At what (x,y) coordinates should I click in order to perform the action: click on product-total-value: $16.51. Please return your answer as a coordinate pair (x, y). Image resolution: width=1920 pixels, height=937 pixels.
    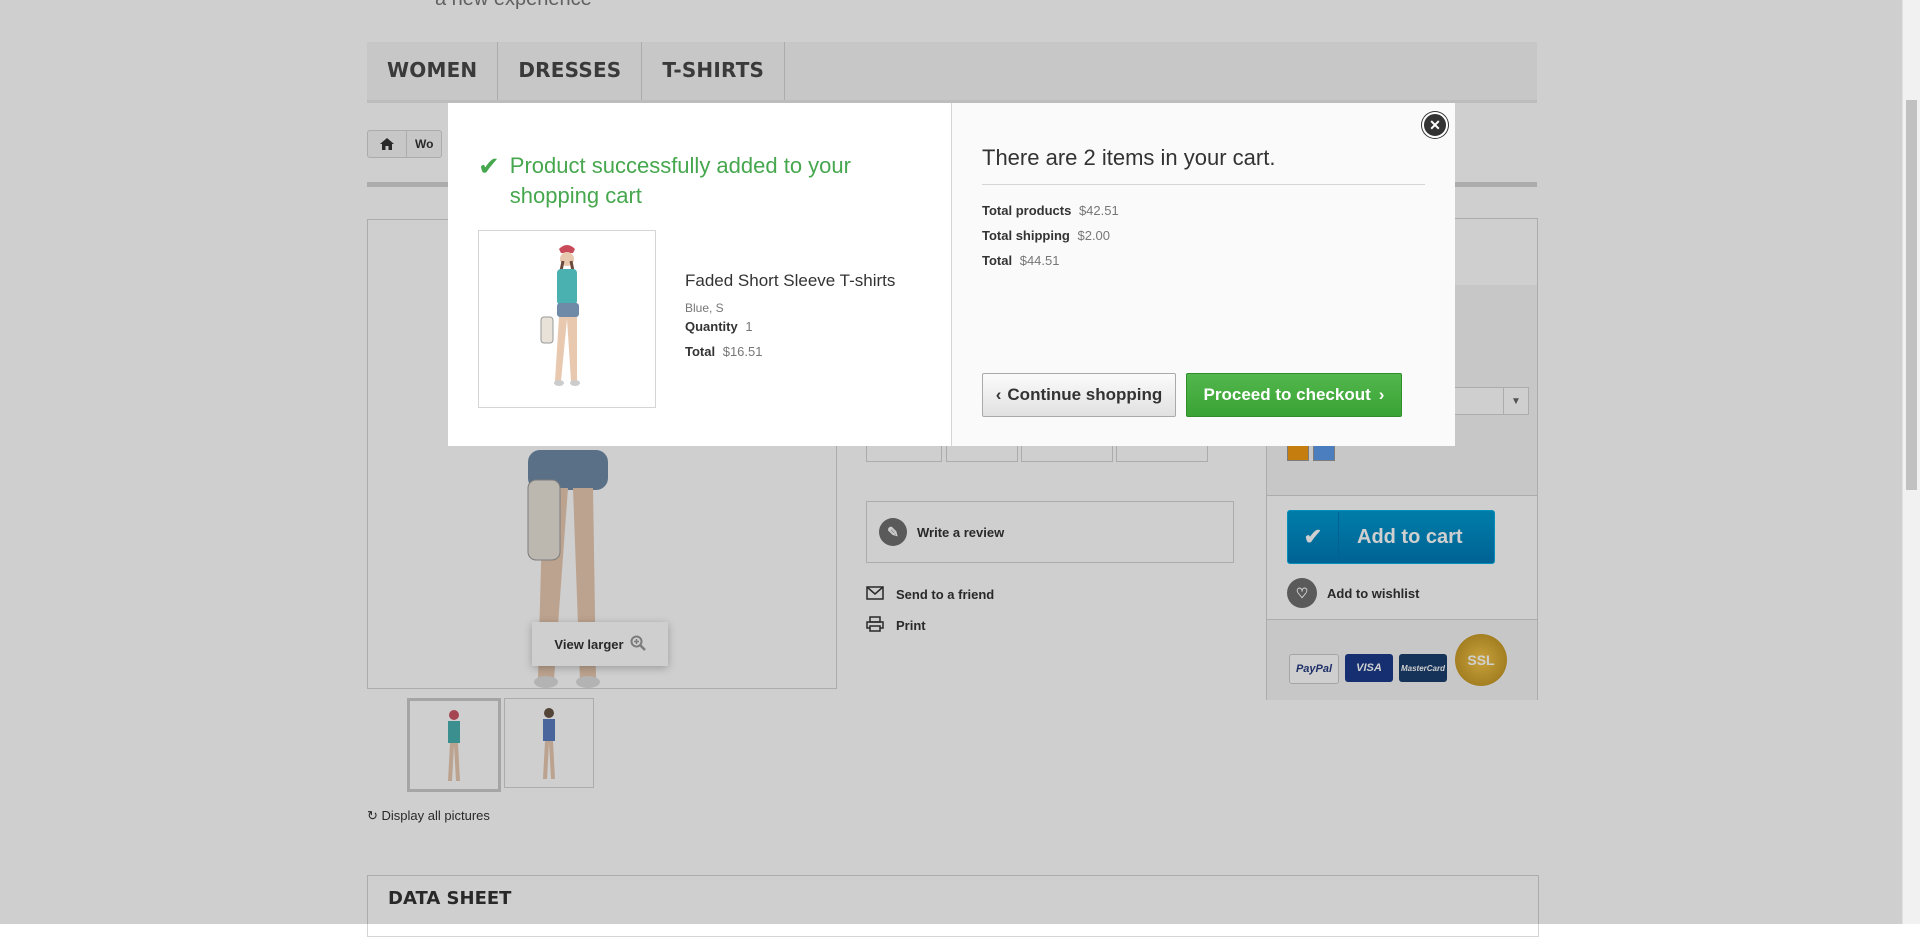
    Looking at the image, I should click on (742, 351).